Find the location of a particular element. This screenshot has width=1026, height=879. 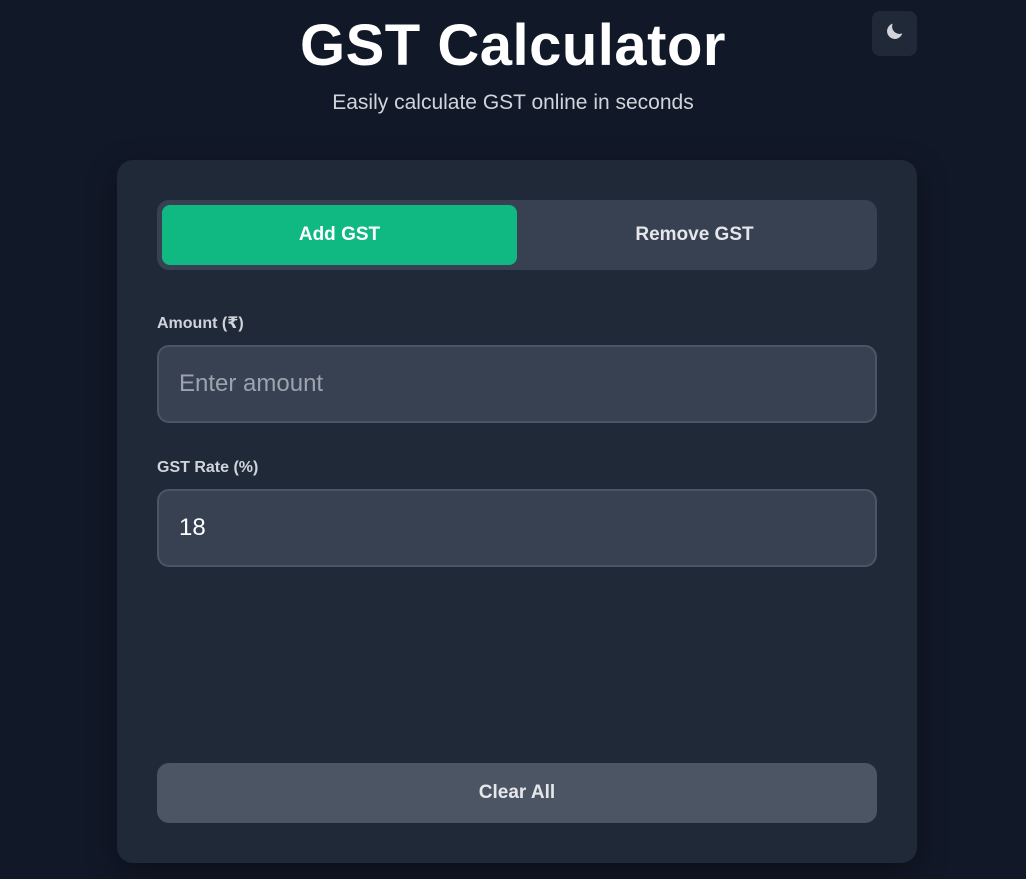

amount-label: Amount (₹) is located at coordinates (200, 323).